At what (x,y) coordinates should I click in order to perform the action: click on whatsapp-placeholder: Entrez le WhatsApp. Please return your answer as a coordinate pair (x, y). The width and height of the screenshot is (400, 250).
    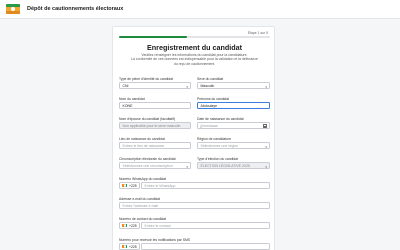
    Looking at the image, I should click on (160, 185).